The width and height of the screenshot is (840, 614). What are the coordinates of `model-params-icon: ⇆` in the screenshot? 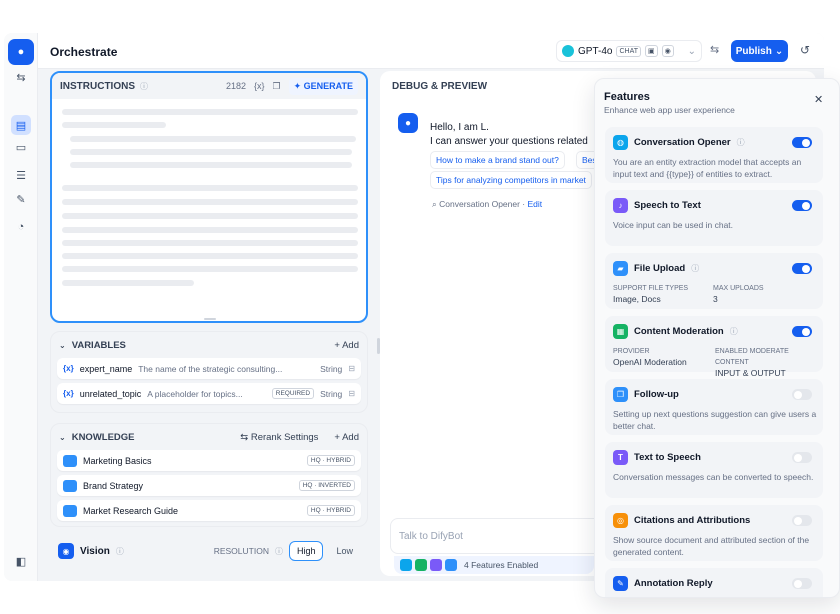 It's located at (714, 49).